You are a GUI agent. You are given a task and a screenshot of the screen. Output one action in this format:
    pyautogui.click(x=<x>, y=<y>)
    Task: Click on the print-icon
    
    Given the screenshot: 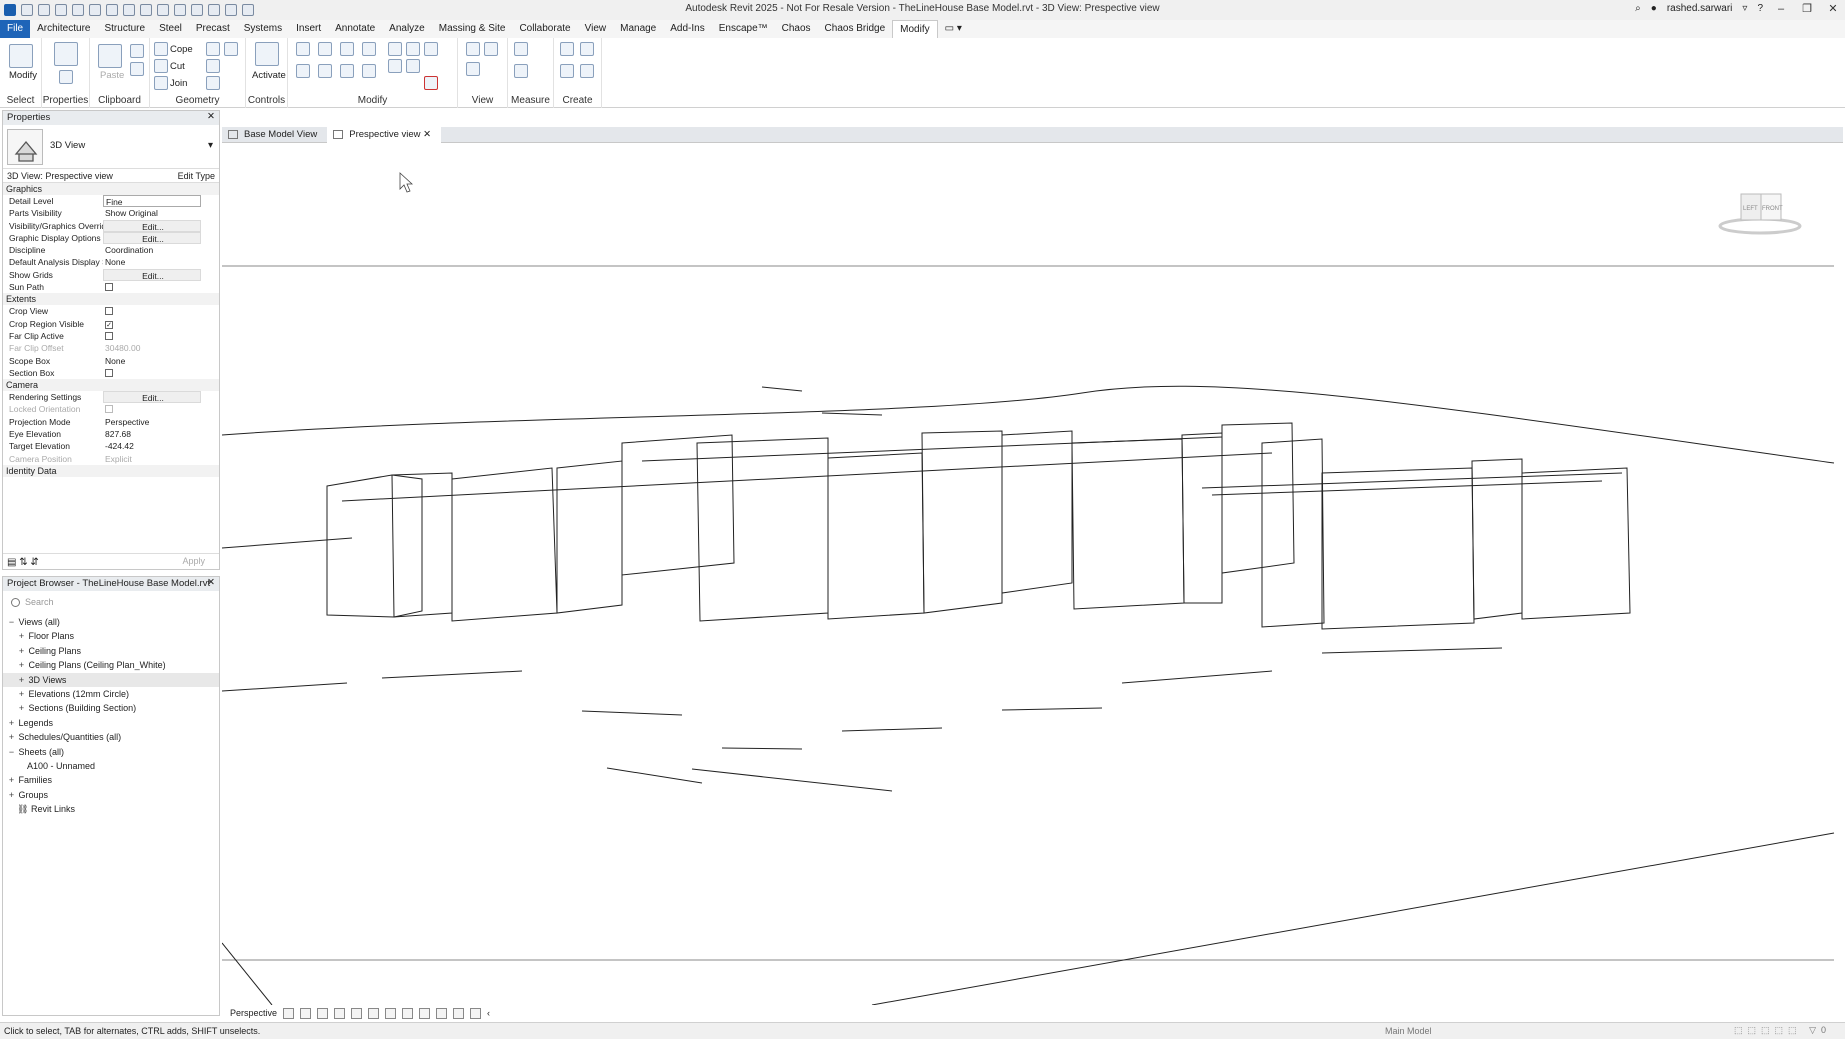 What is the action you would take?
    pyautogui.click(x=129, y=10)
    